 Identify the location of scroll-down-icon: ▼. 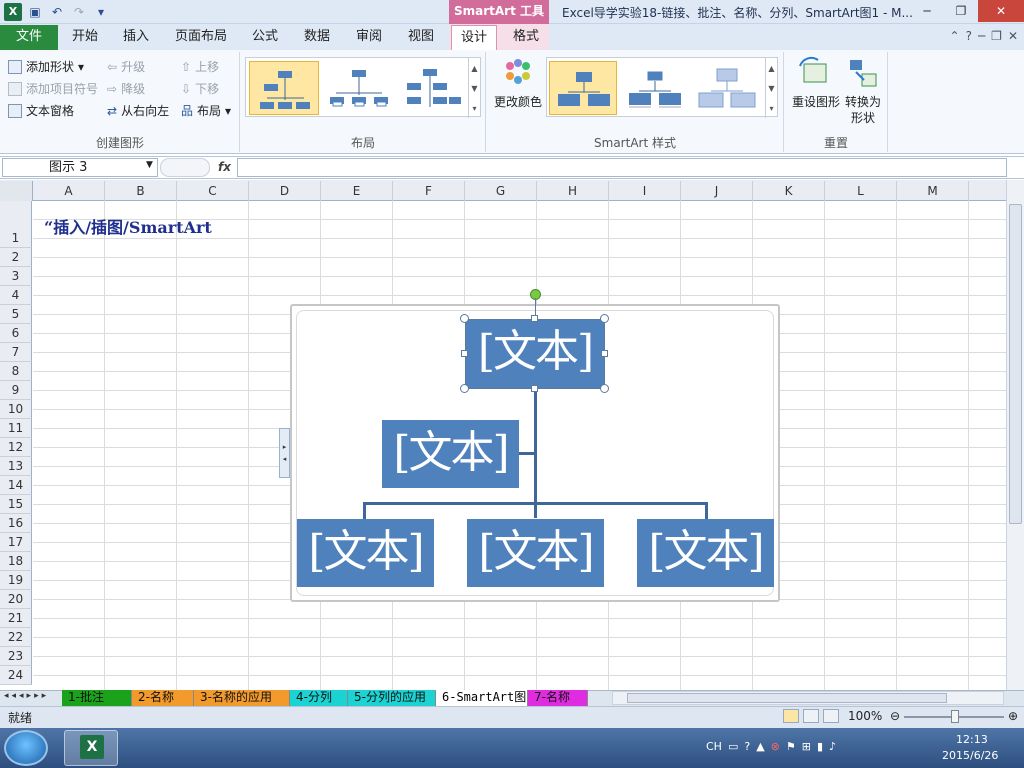
(474, 88).